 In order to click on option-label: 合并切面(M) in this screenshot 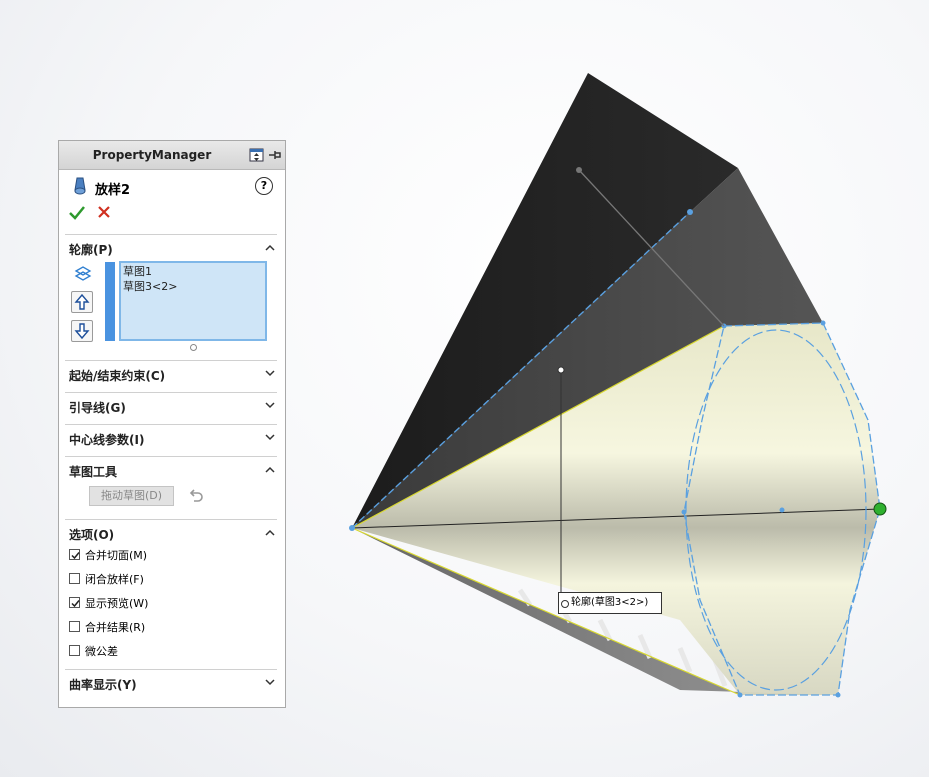, I will do `click(116, 555)`.